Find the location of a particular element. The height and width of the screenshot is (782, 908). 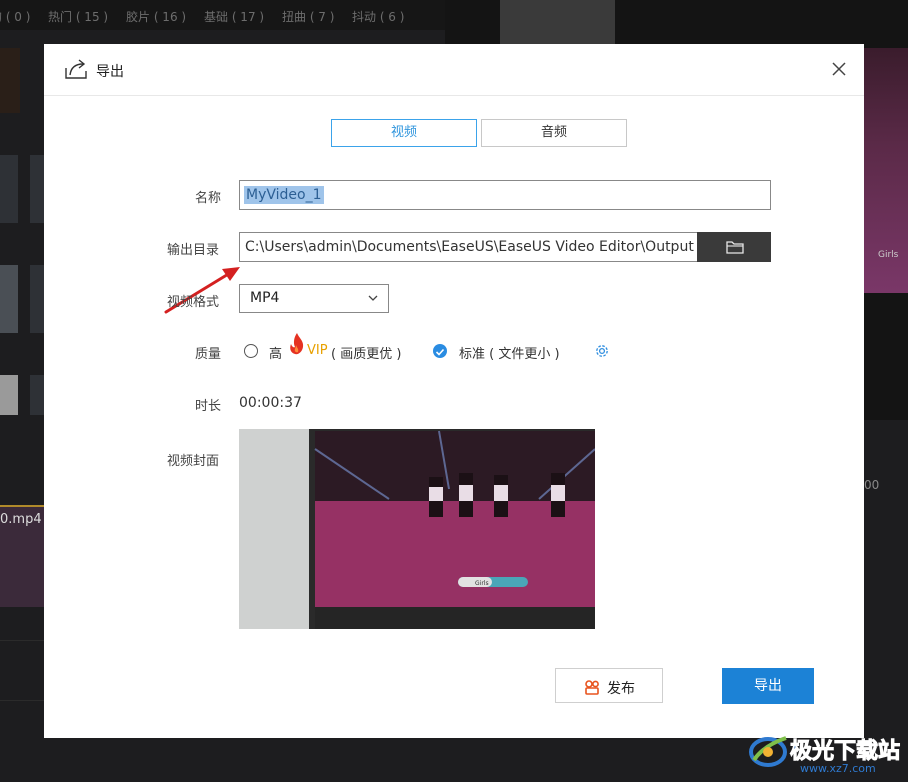

export-icon is located at coordinates (76, 69).